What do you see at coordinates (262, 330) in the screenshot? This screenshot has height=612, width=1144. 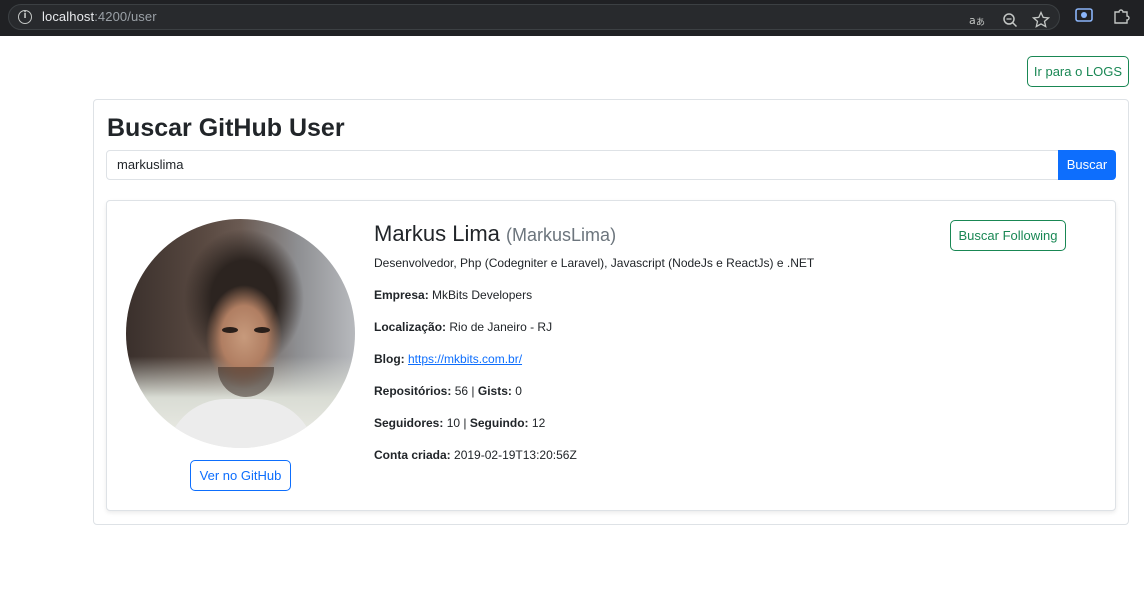 I see `avatar-eye-right` at bounding box center [262, 330].